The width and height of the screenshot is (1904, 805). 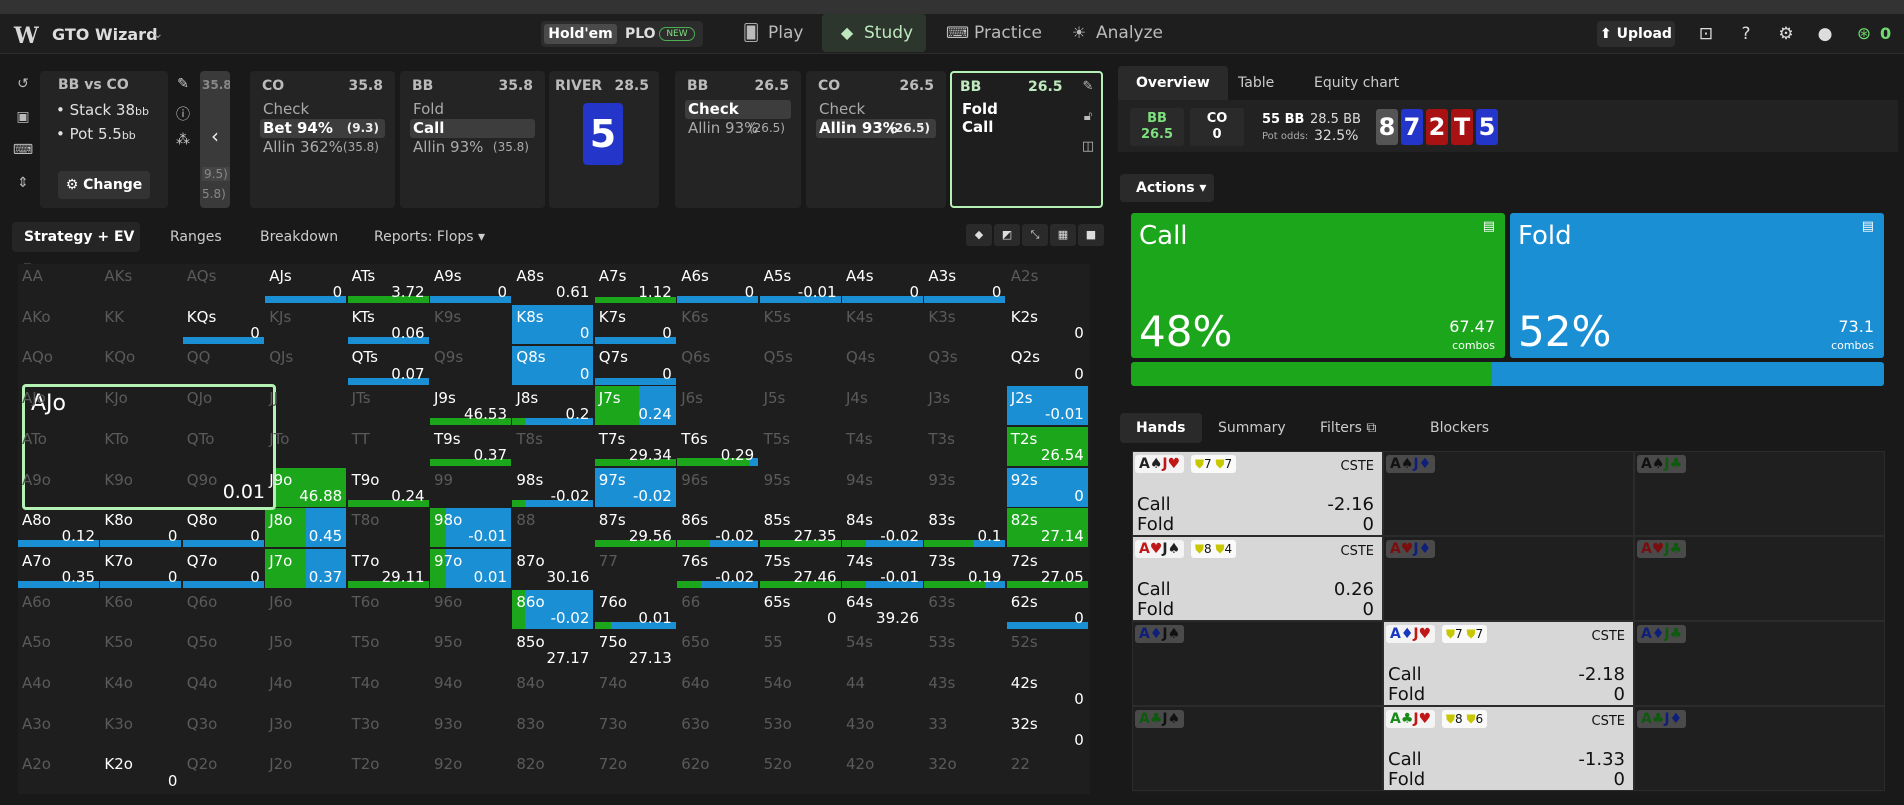 What do you see at coordinates (635, 691) in the screenshot?
I see `grid-cell-74o: 74o` at bounding box center [635, 691].